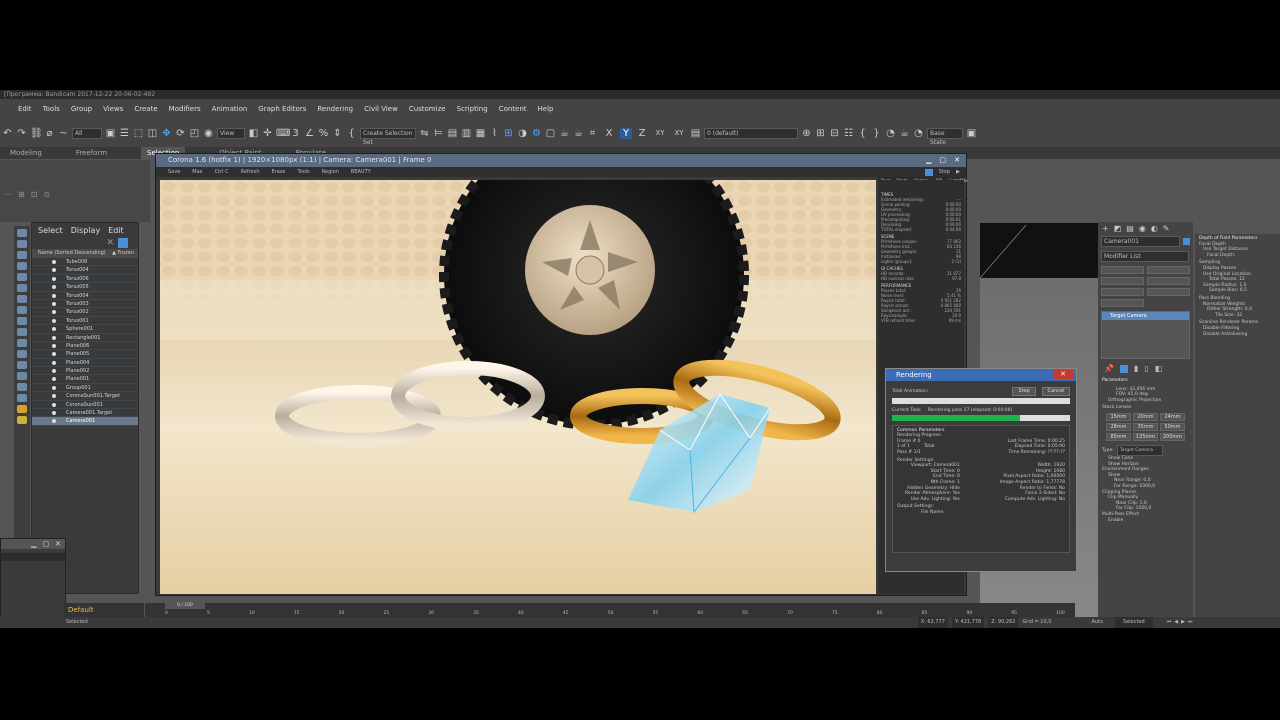  I want to click on default-layer: Default, so click(104, 610).